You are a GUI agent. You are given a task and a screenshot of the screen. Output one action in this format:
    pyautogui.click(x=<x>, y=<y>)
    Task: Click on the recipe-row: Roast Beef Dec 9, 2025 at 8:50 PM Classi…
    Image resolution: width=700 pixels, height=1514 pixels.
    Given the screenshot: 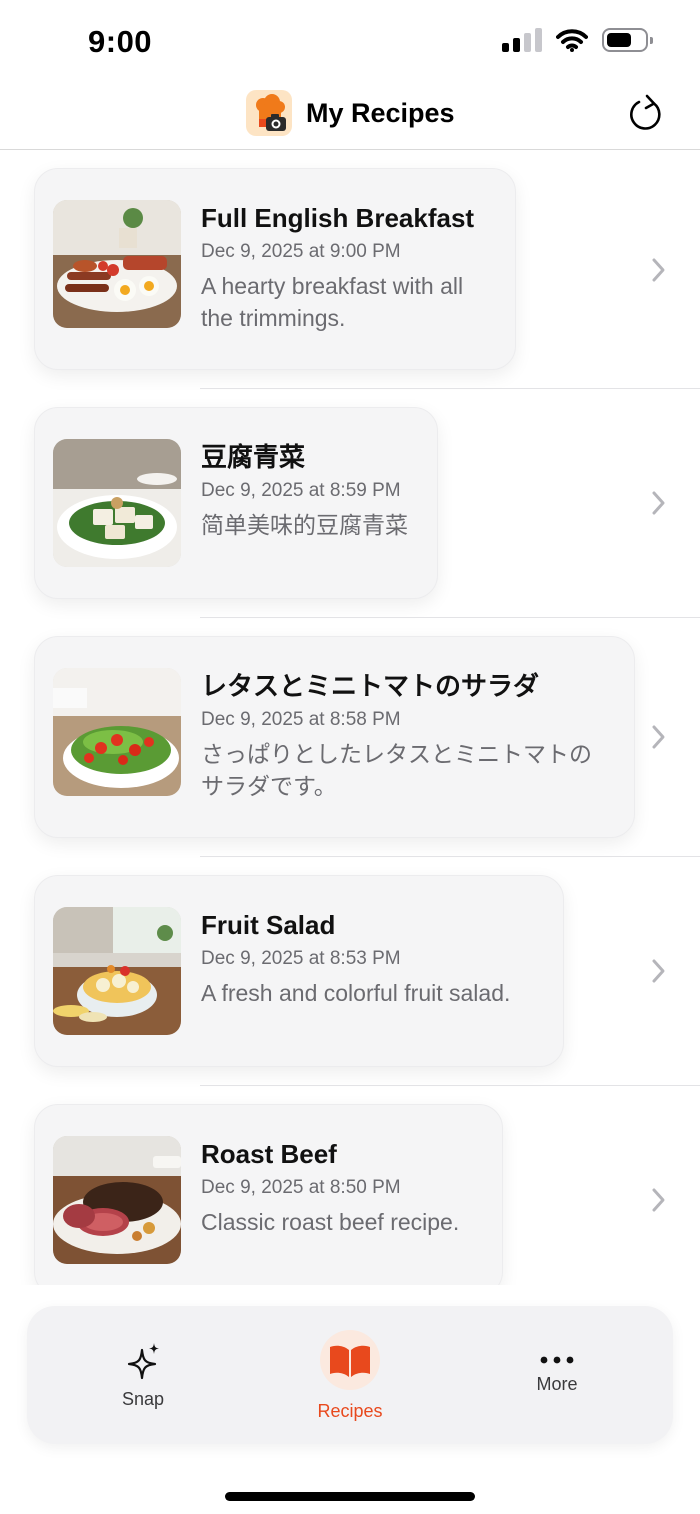 What is the action you would take?
    pyautogui.click(x=350, y=1185)
    